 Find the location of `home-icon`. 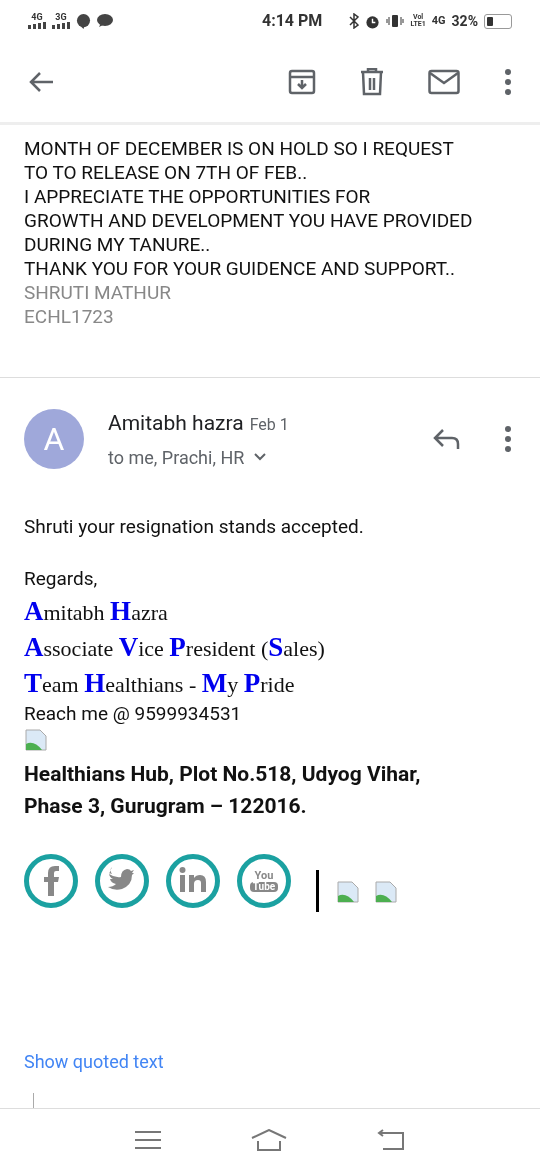

home-icon is located at coordinates (269, 1139).